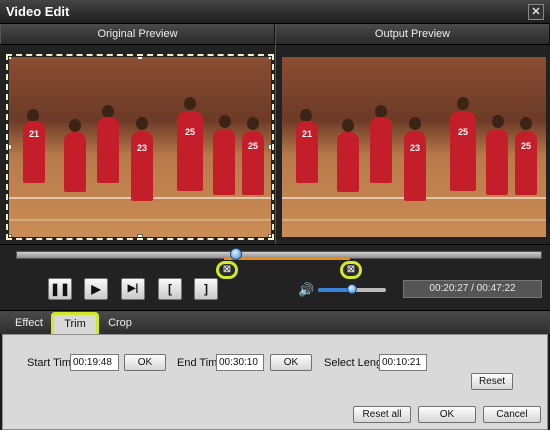  What do you see at coordinates (120, 323) in the screenshot?
I see `tab-crop: Crop` at bounding box center [120, 323].